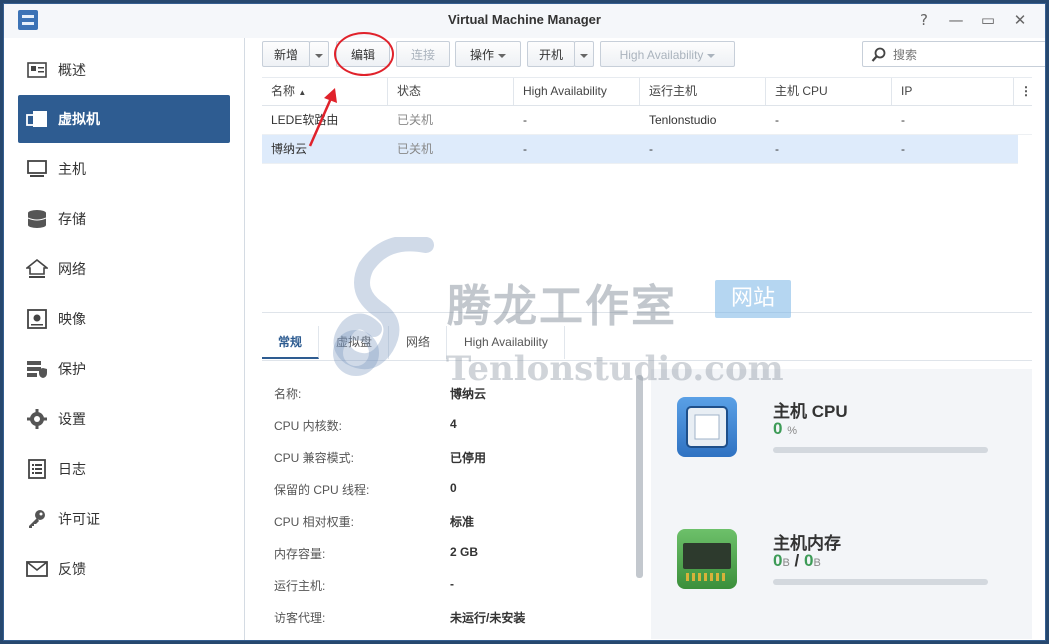  What do you see at coordinates (829, 91) in the screenshot?
I see `column-header-host-cpu: 主机 CPU` at bounding box center [829, 91].